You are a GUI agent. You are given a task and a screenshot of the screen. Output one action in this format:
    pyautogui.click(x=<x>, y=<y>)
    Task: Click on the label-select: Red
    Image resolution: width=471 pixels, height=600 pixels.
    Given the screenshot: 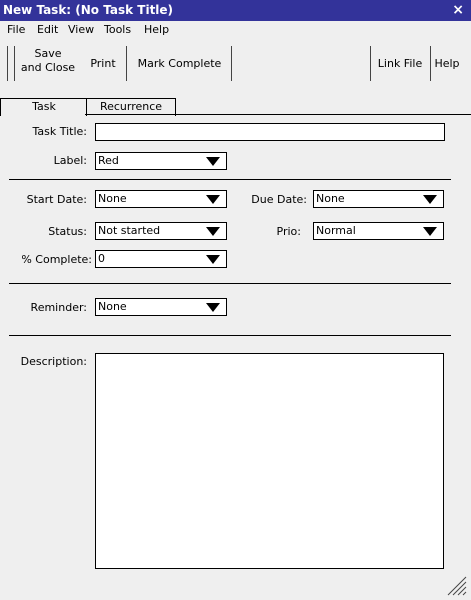 What is the action you would take?
    pyautogui.click(x=161, y=161)
    